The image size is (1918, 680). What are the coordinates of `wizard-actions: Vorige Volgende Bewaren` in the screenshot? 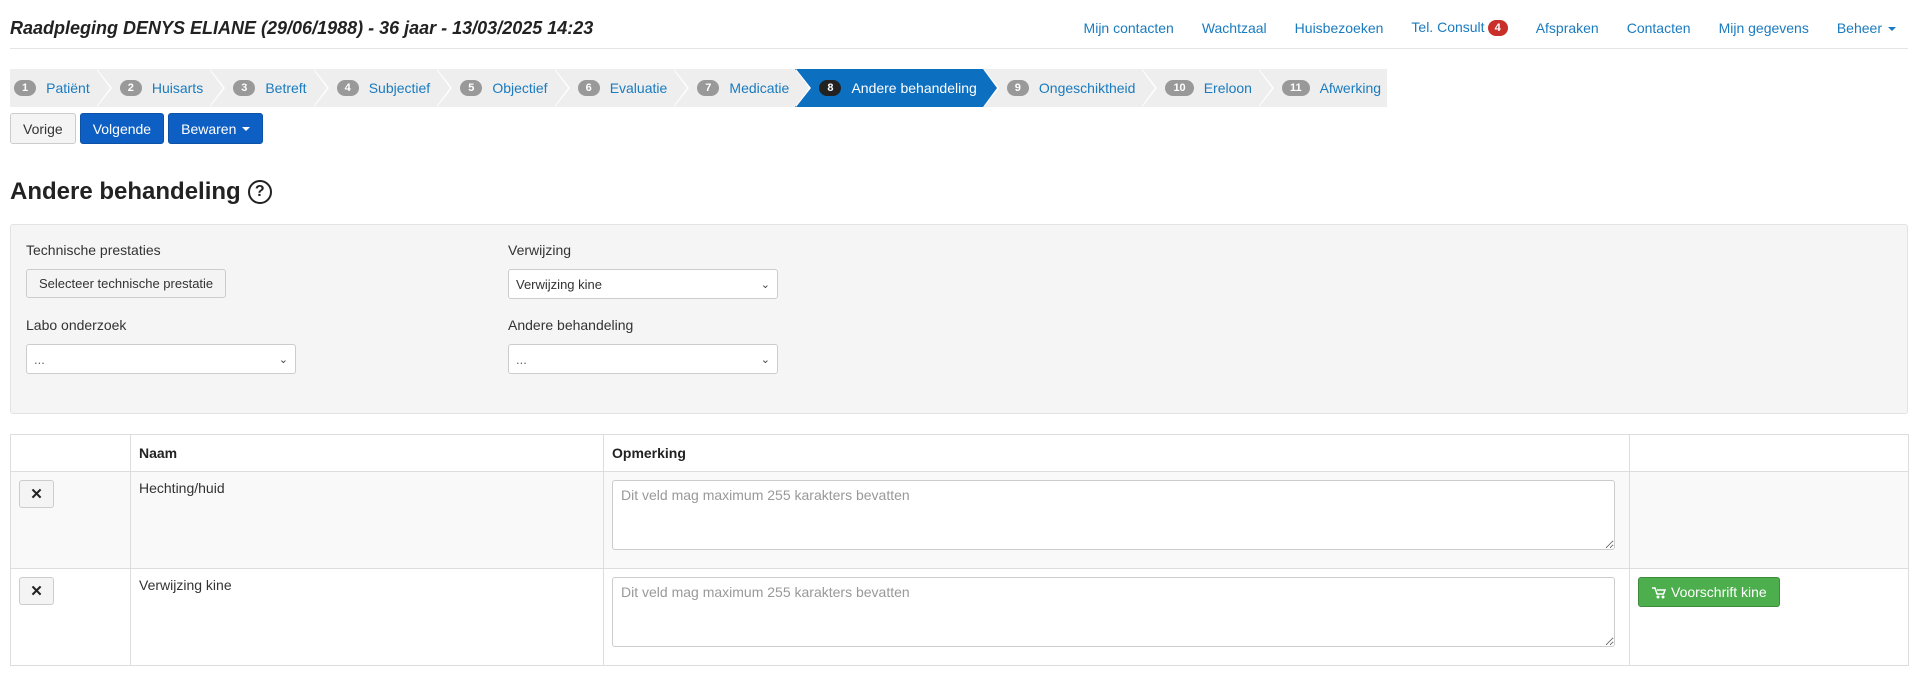 It's located at (137, 128).